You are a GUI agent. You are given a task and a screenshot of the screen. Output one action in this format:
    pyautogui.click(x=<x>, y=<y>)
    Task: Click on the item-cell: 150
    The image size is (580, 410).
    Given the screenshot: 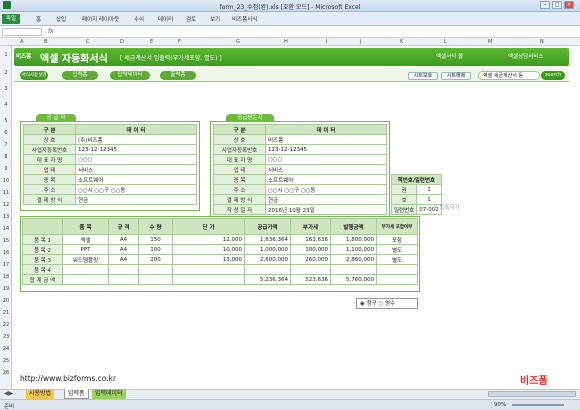 What is the action you would take?
    pyautogui.click(x=155, y=239)
    